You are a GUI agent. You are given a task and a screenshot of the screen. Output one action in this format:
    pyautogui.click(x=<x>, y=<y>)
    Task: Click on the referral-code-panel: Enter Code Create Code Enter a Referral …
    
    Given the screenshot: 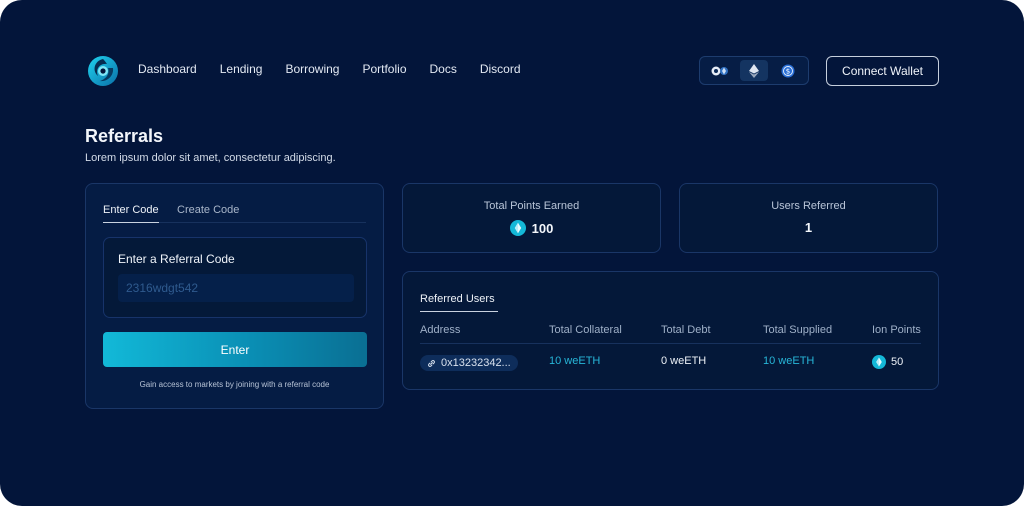 What is the action you would take?
    pyautogui.click(x=234, y=296)
    